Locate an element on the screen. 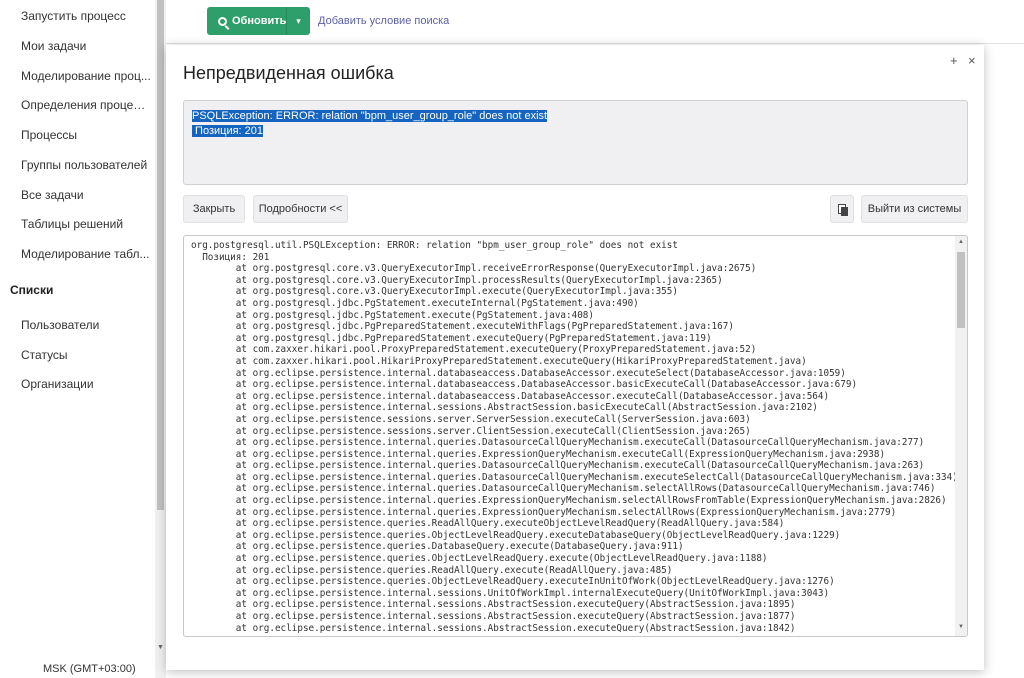 This screenshot has width=1024, height=678. logout-button: Выйти из системы is located at coordinates (914, 209).